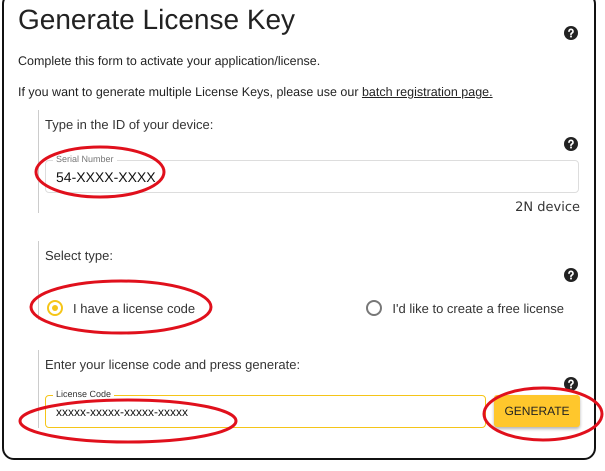  What do you see at coordinates (427, 92) in the screenshot?
I see `batch-registration-link: batch registration page.` at bounding box center [427, 92].